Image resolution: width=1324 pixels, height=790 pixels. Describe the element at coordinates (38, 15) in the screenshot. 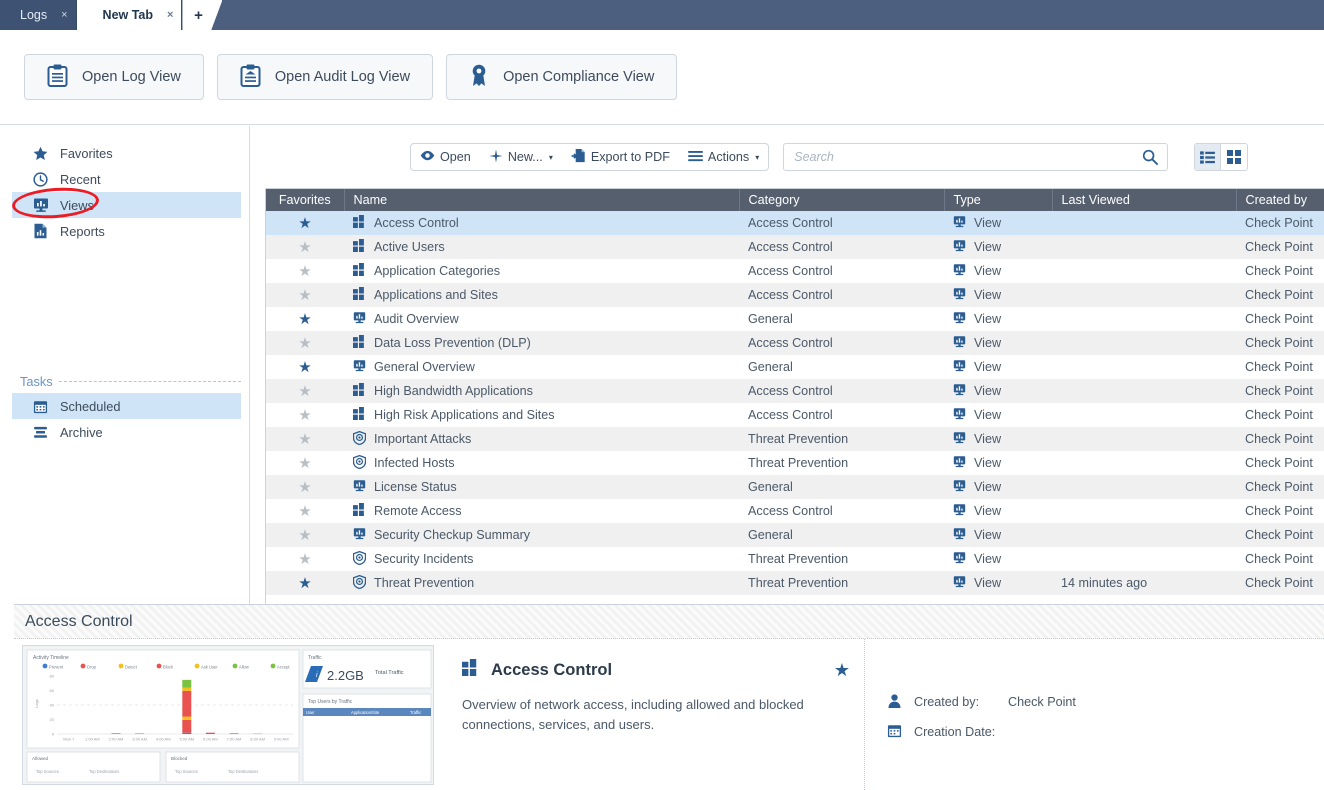

I see `tab-logs: Logs ×` at that location.